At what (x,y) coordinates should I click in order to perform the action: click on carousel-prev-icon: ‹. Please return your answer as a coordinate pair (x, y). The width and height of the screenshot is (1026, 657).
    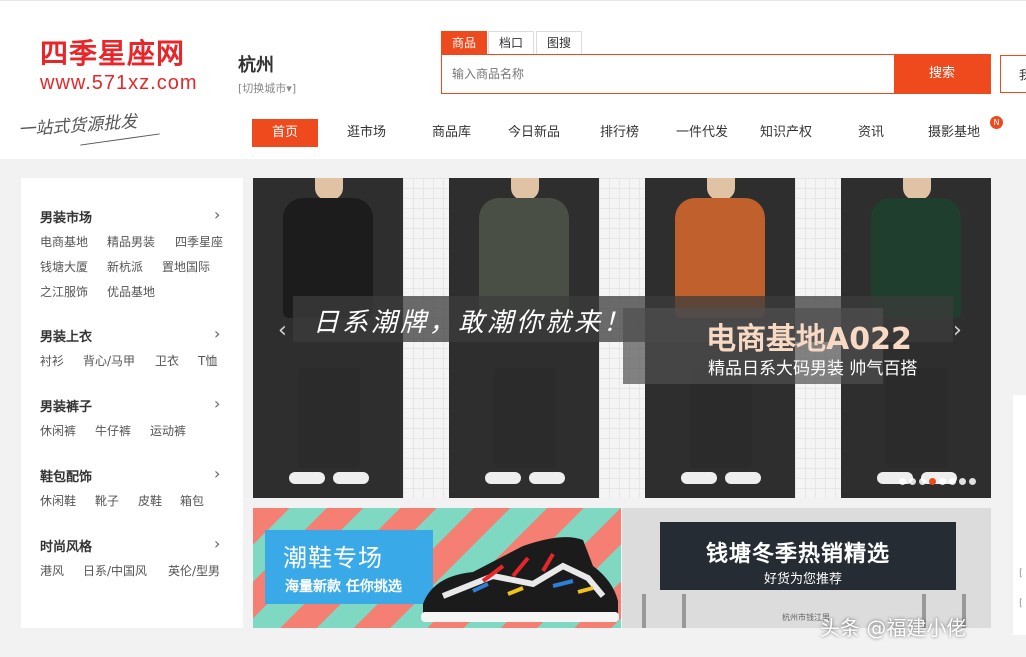
    Looking at the image, I should click on (282, 330).